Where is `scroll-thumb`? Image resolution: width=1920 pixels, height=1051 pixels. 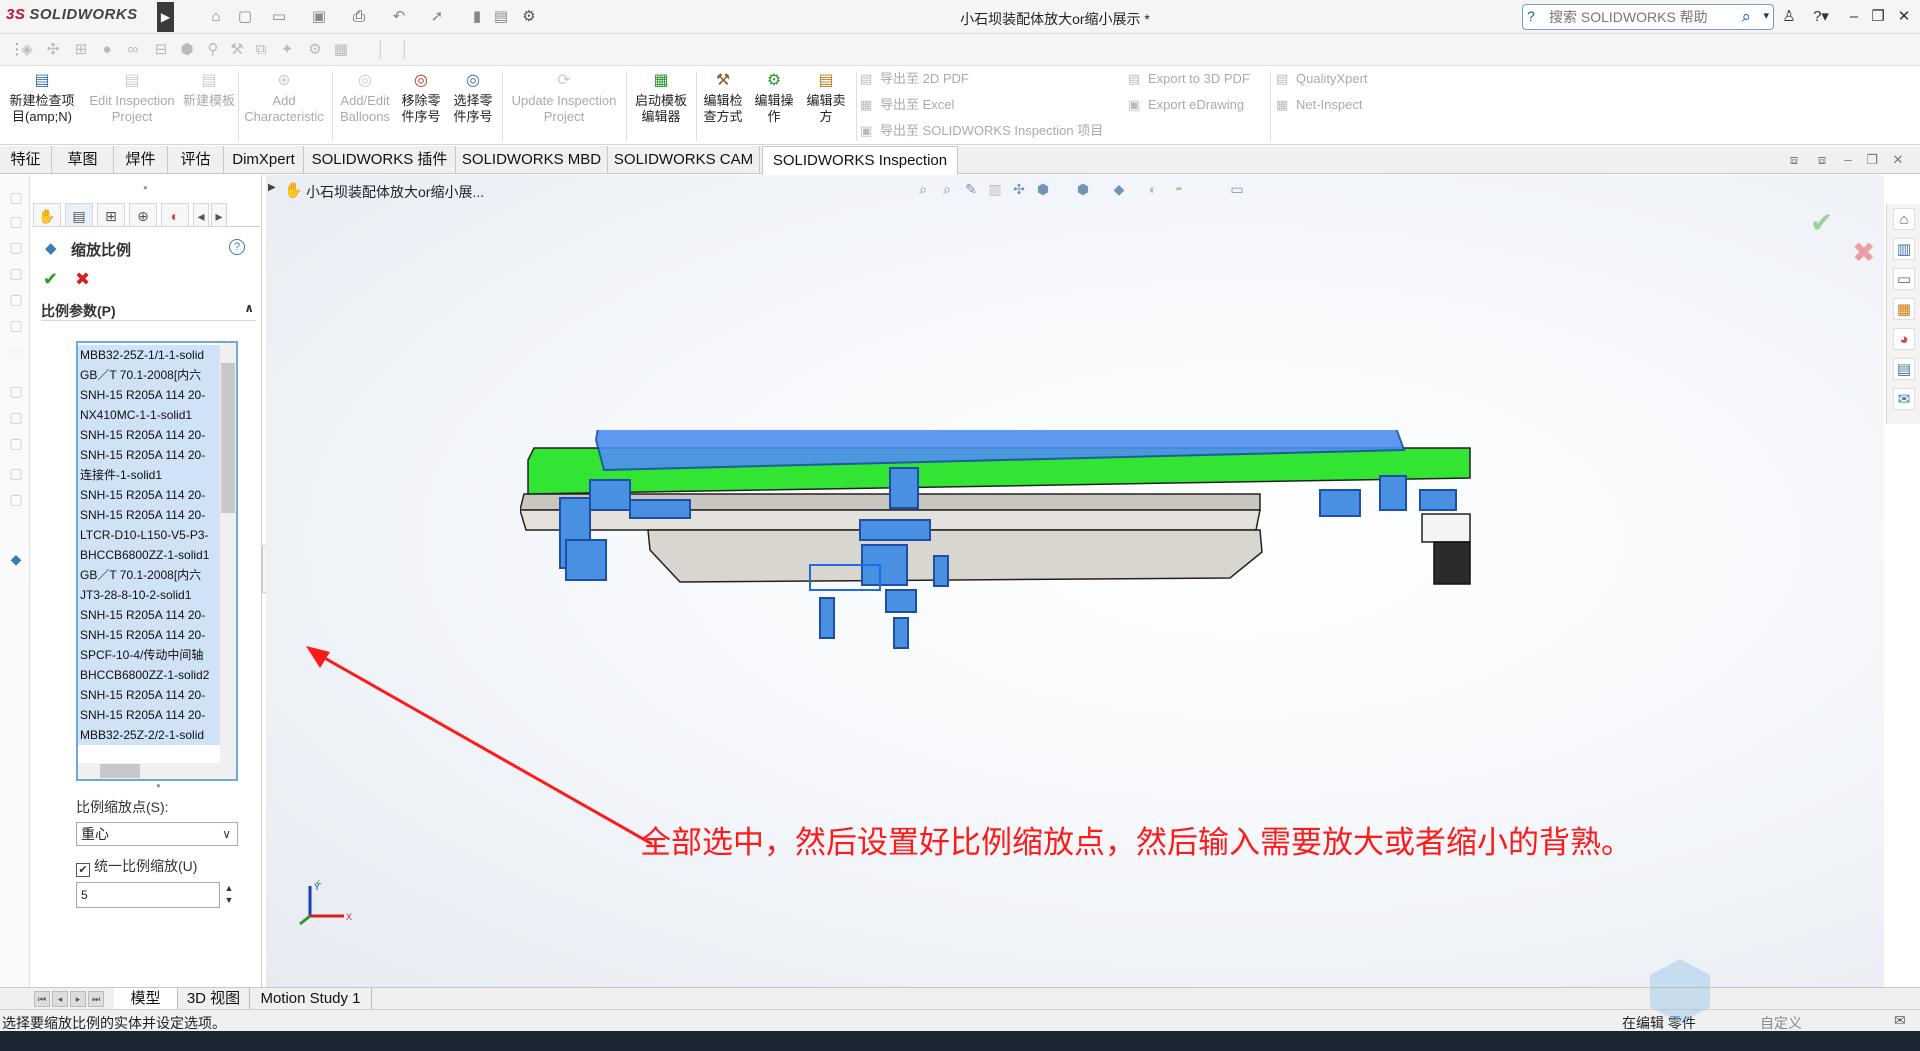 scroll-thumb is located at coordinates (120, 771).